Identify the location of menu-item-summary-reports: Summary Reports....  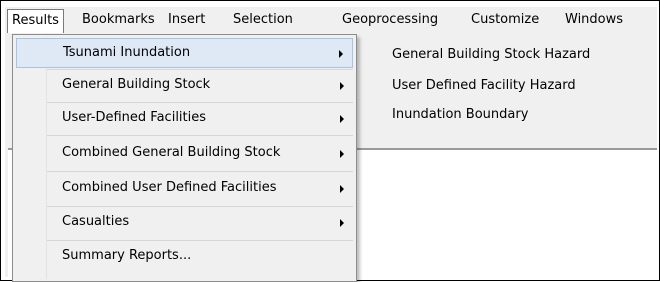
(184, 257).